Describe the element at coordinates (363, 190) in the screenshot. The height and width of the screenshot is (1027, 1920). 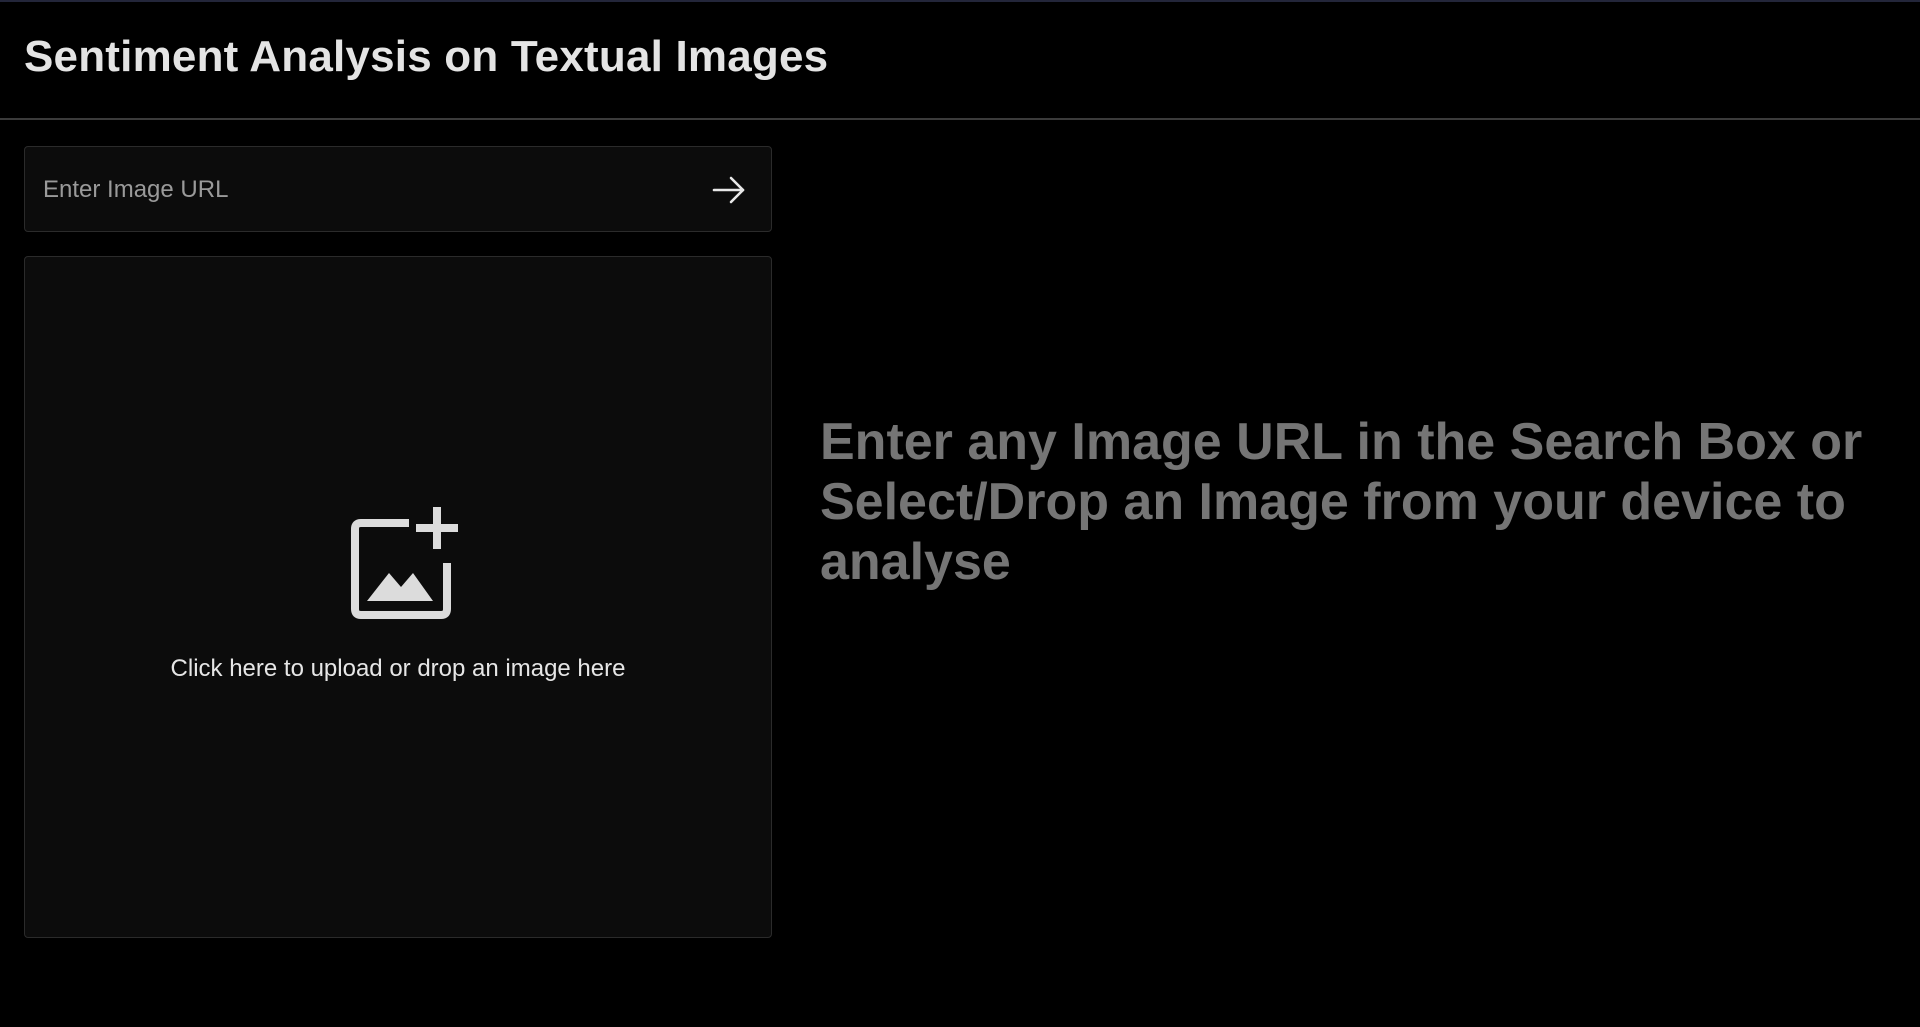
I see `image-url-input` at that location.